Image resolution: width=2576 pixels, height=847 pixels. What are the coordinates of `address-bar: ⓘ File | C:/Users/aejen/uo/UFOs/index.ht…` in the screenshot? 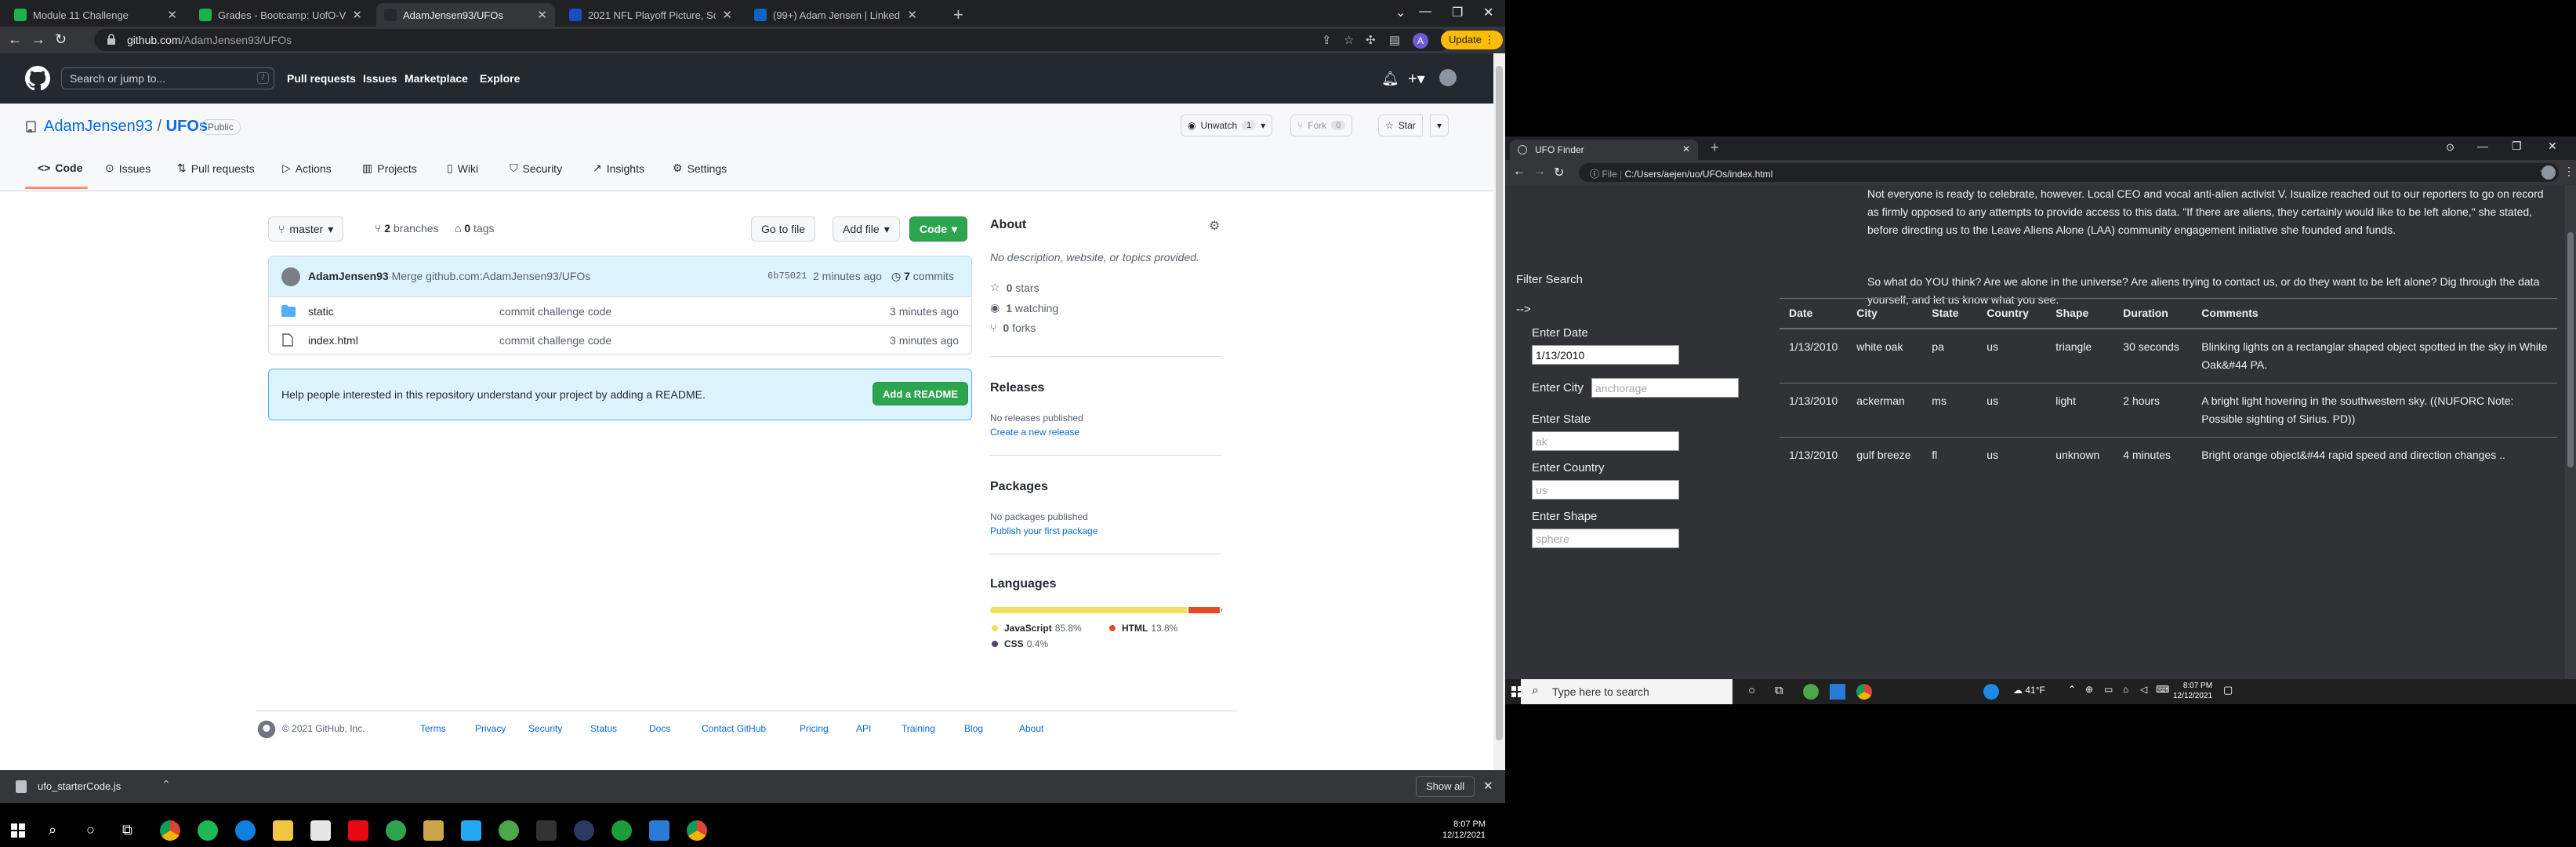 It's located at (2069, 172).